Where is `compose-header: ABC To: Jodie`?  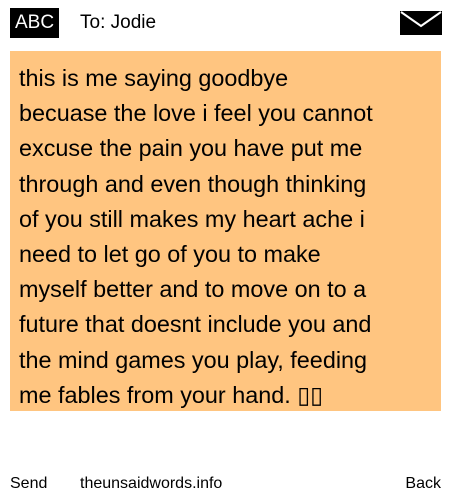 compose-header: ABC To: Jodie is located at coordinates (225, 23).